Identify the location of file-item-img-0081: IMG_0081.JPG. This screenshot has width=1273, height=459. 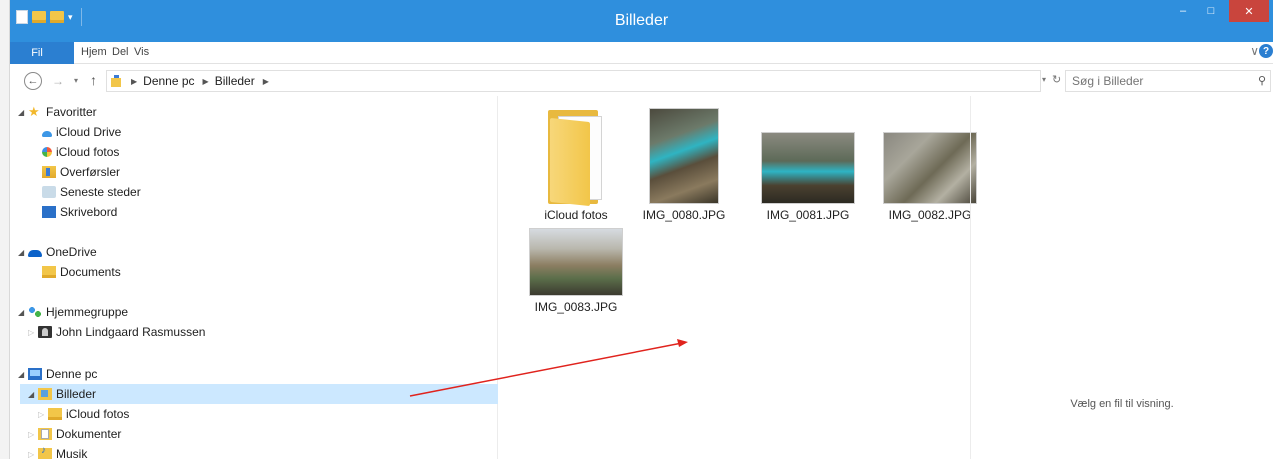
(808, 177).